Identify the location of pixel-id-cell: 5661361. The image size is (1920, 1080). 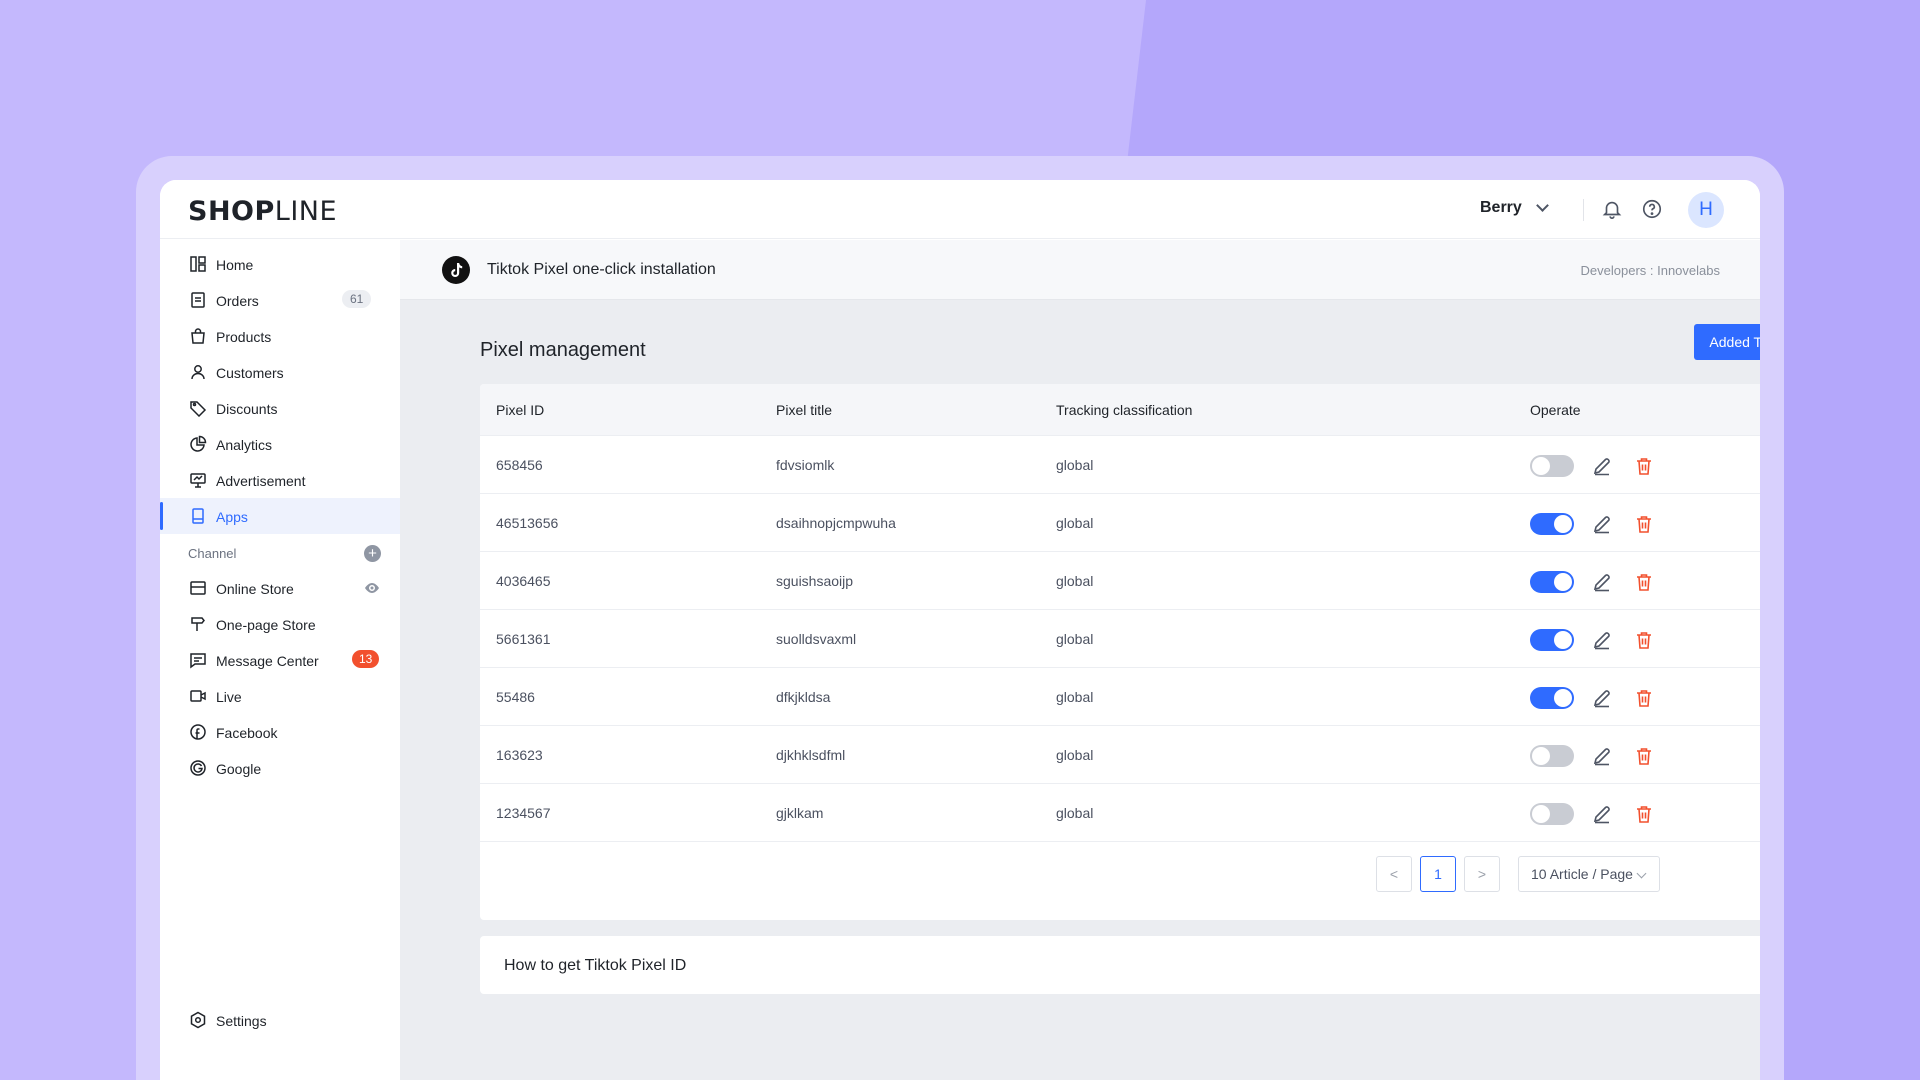
(523, 639).